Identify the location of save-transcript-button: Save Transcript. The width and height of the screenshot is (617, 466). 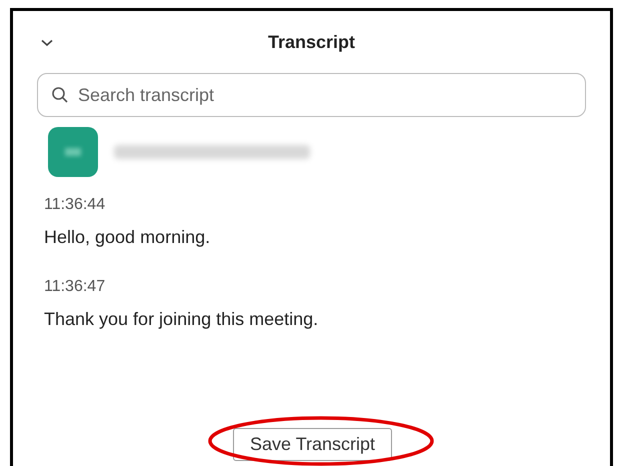
(312, 444).